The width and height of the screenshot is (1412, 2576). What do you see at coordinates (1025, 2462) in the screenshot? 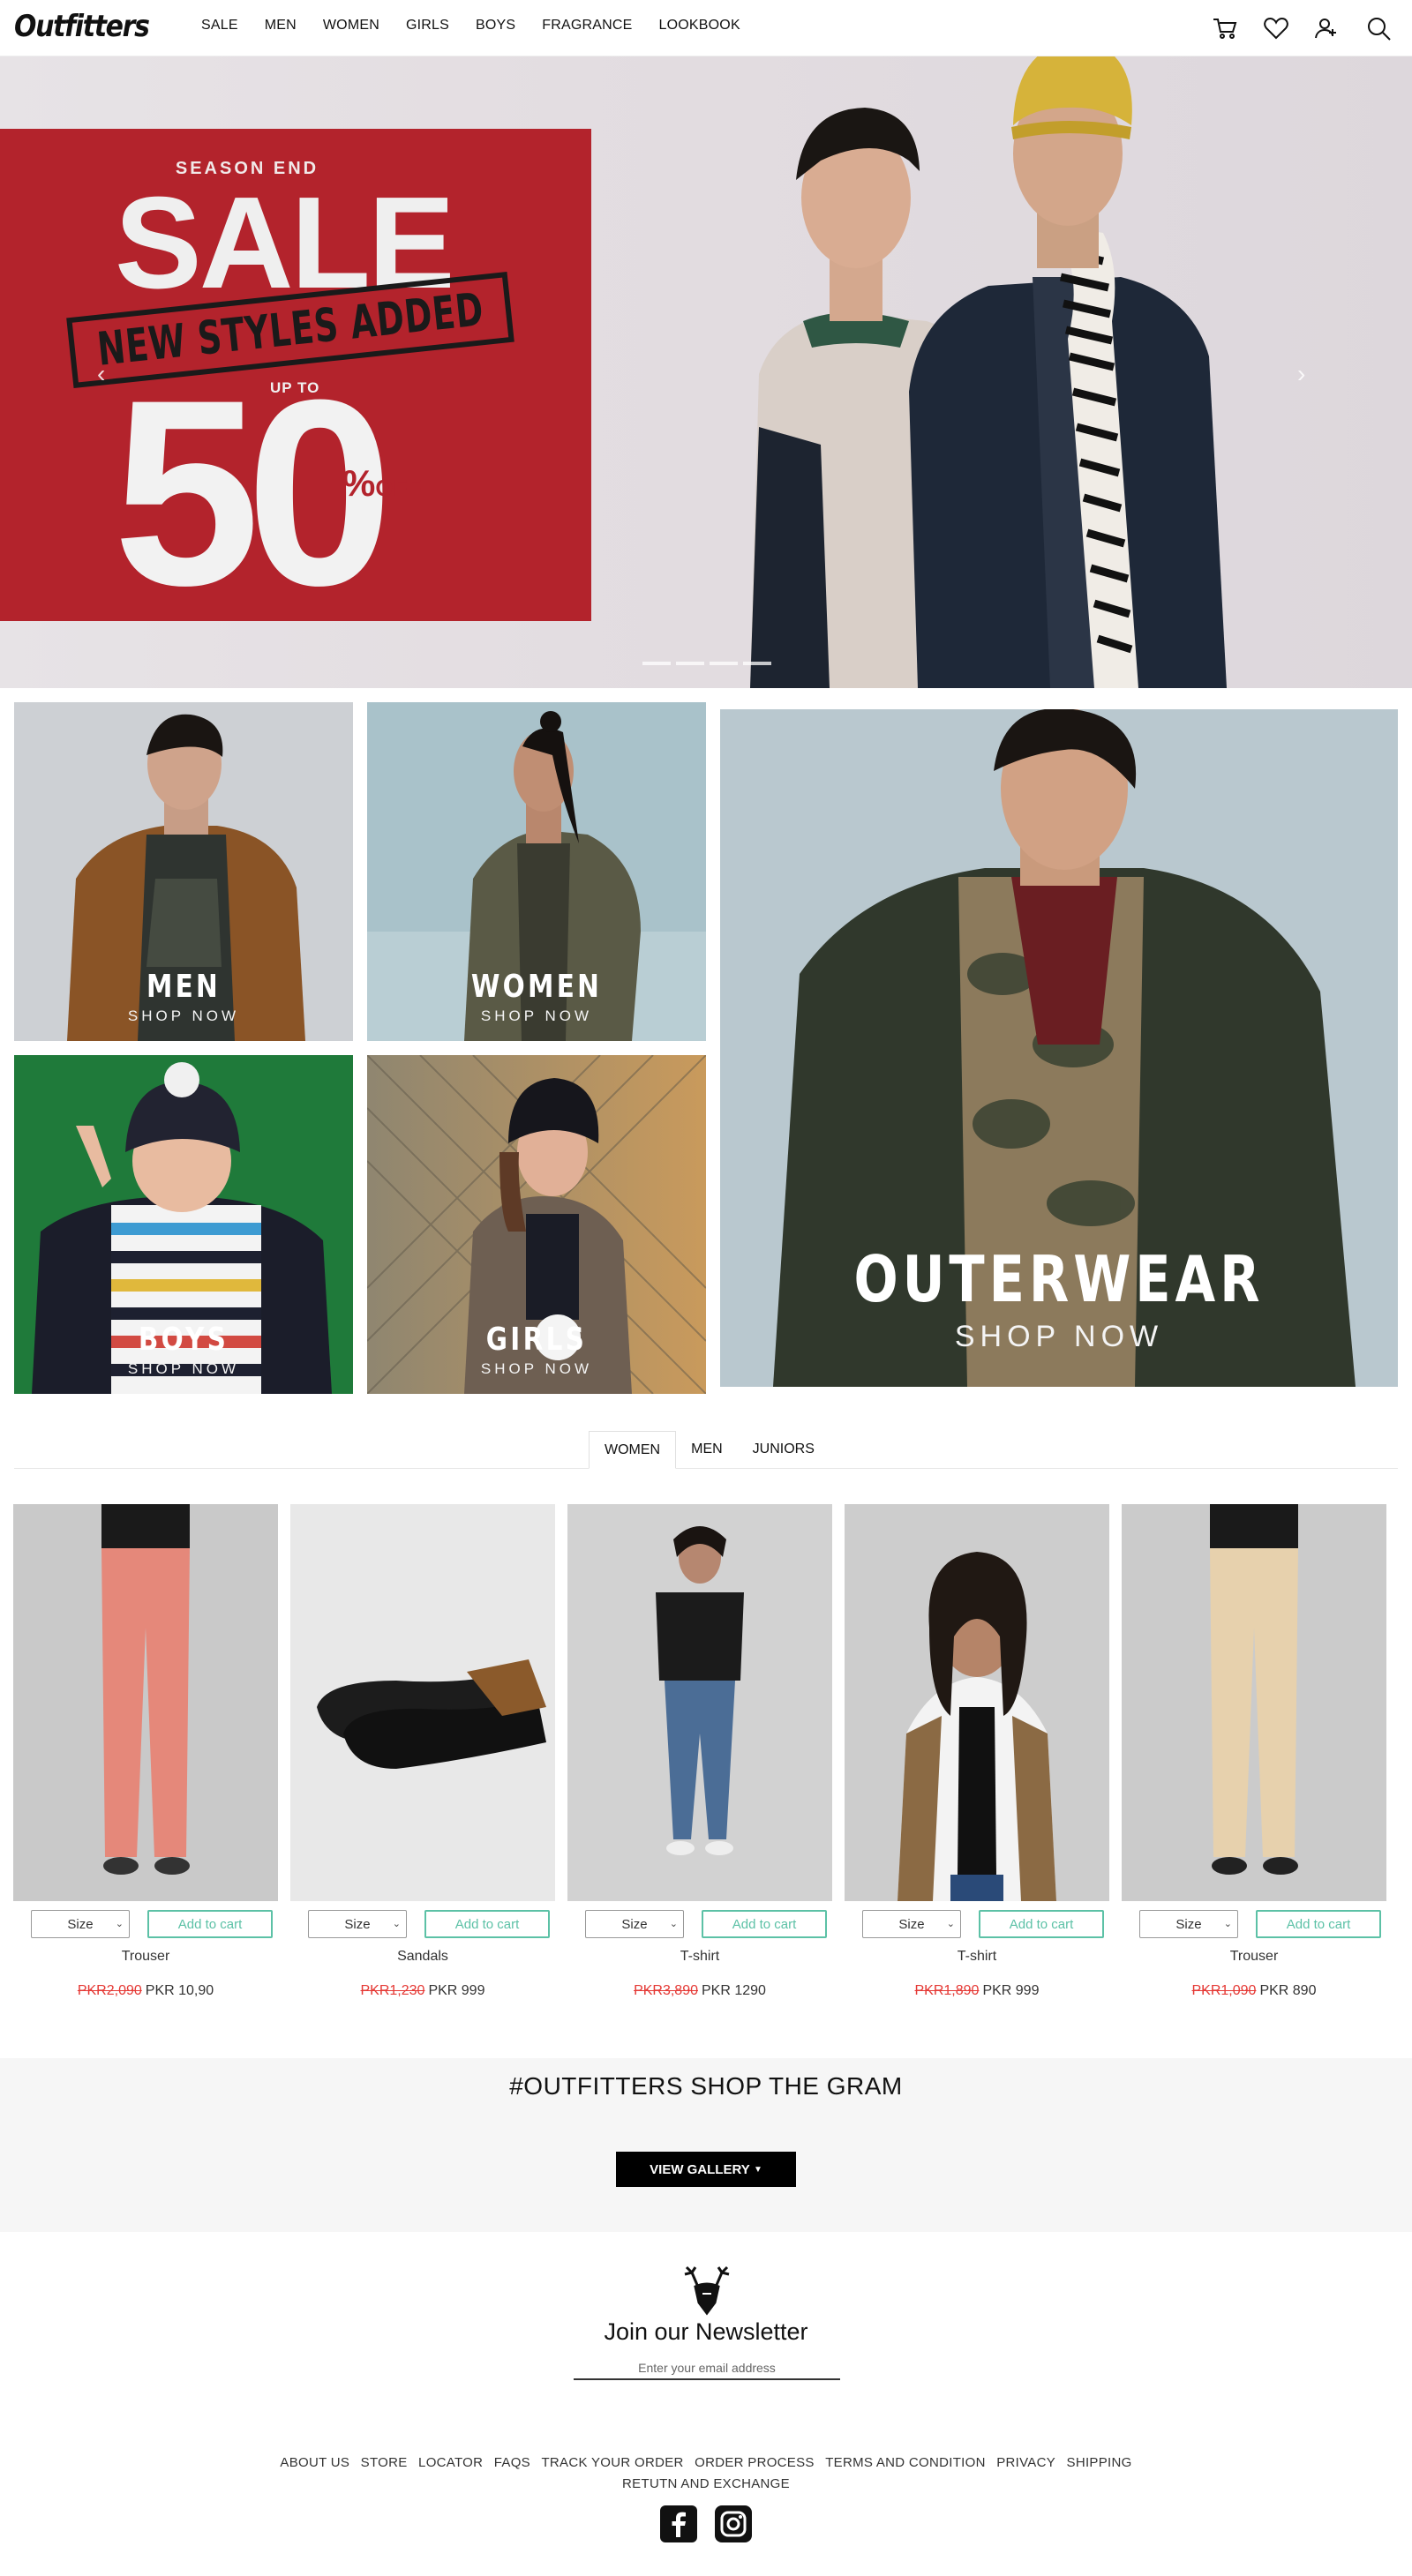
I see `footer-link: PRIVACY` at bounding box center [1025, 2462].